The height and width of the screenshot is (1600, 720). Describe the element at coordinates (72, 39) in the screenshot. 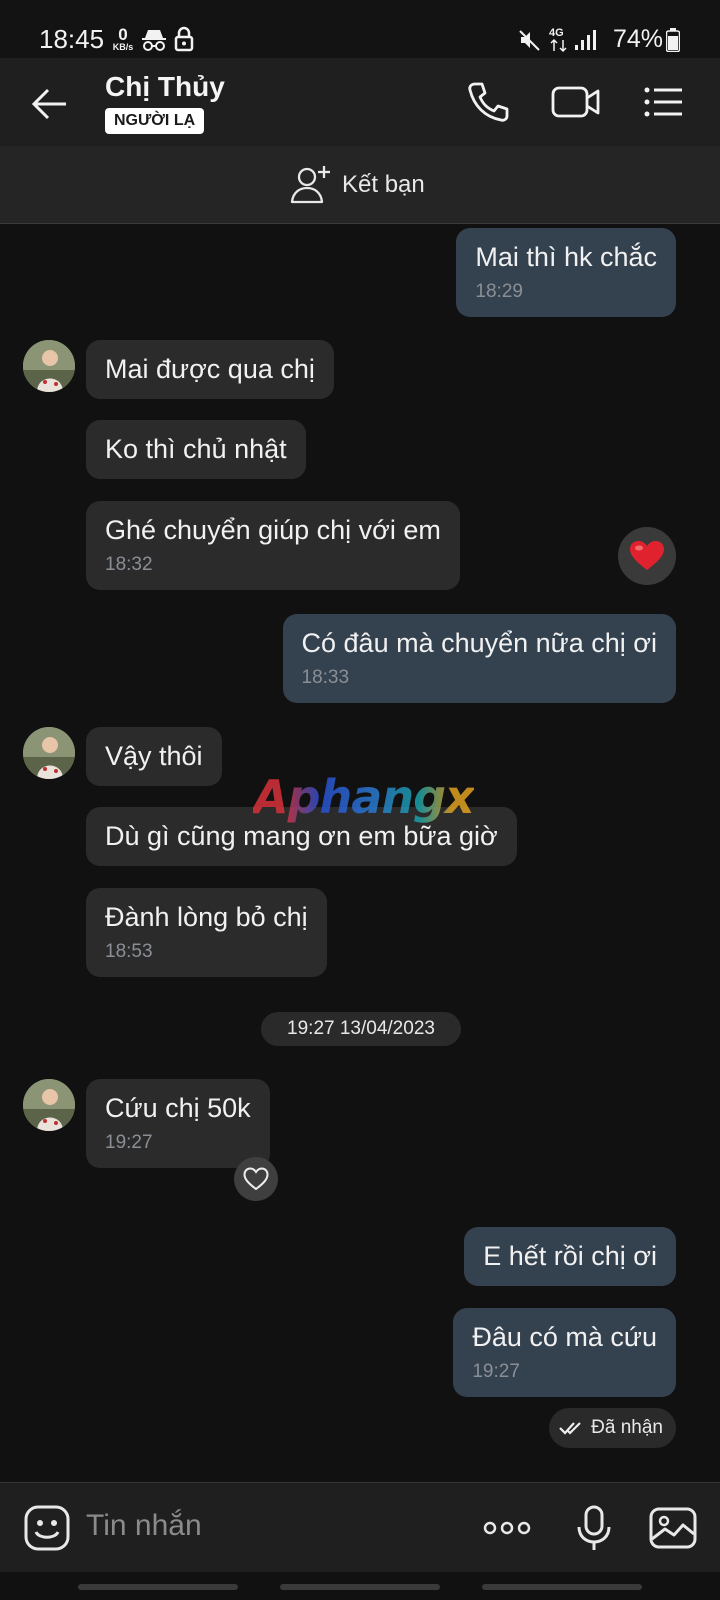

I see `status-time: 18:45` at that location.